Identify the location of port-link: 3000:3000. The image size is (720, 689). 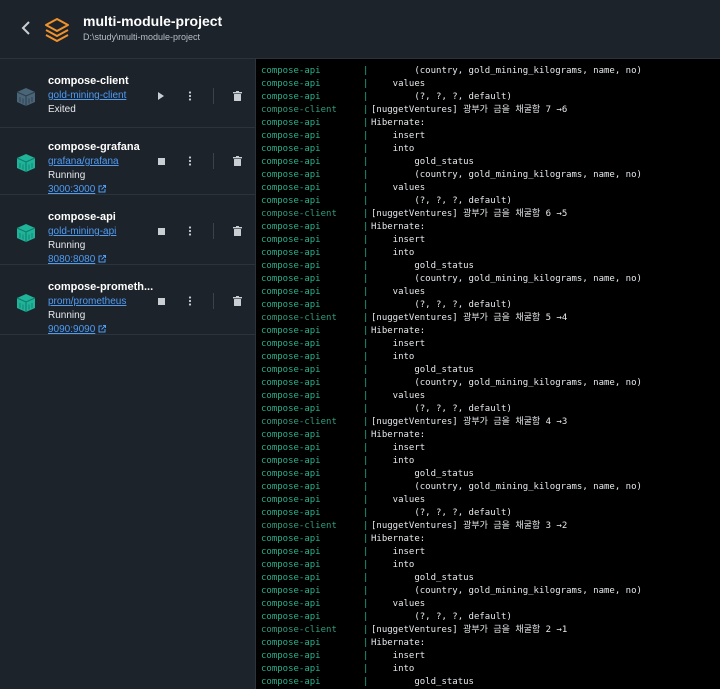
(77, 189).